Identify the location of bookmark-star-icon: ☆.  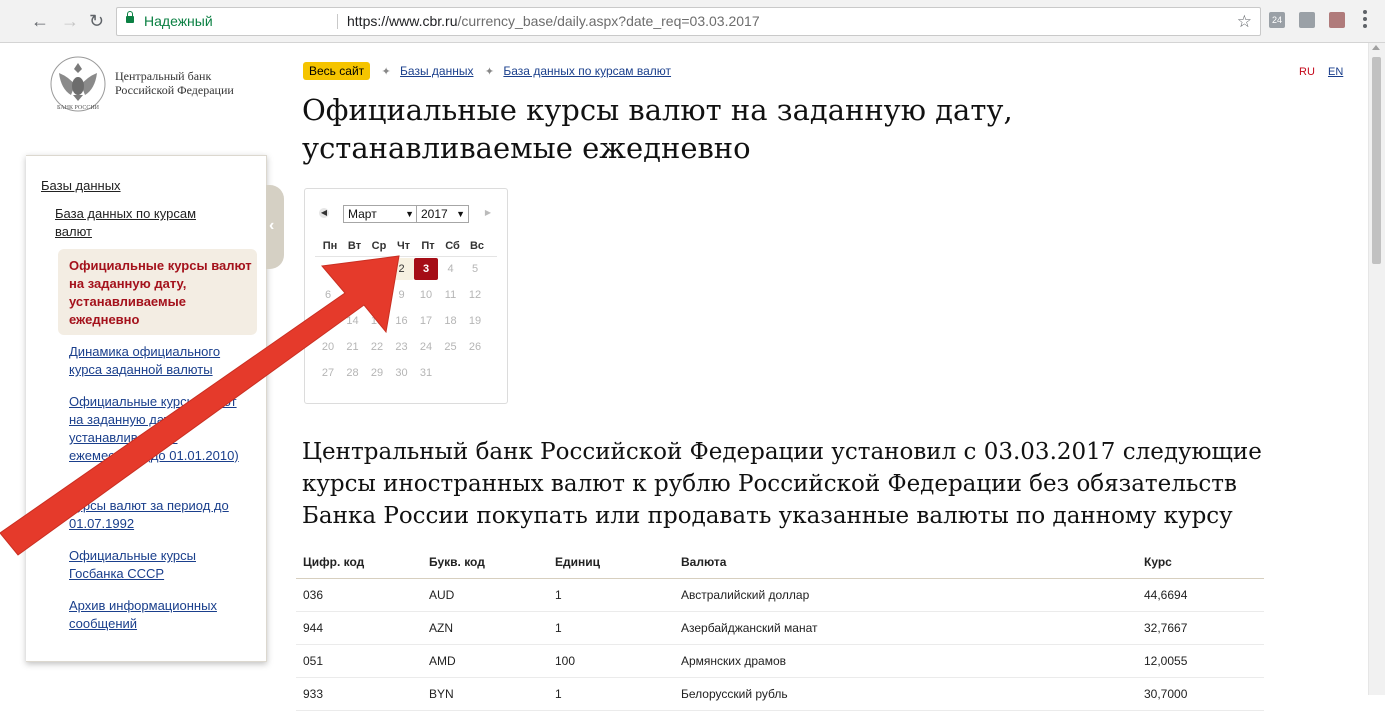
(1244, 21).